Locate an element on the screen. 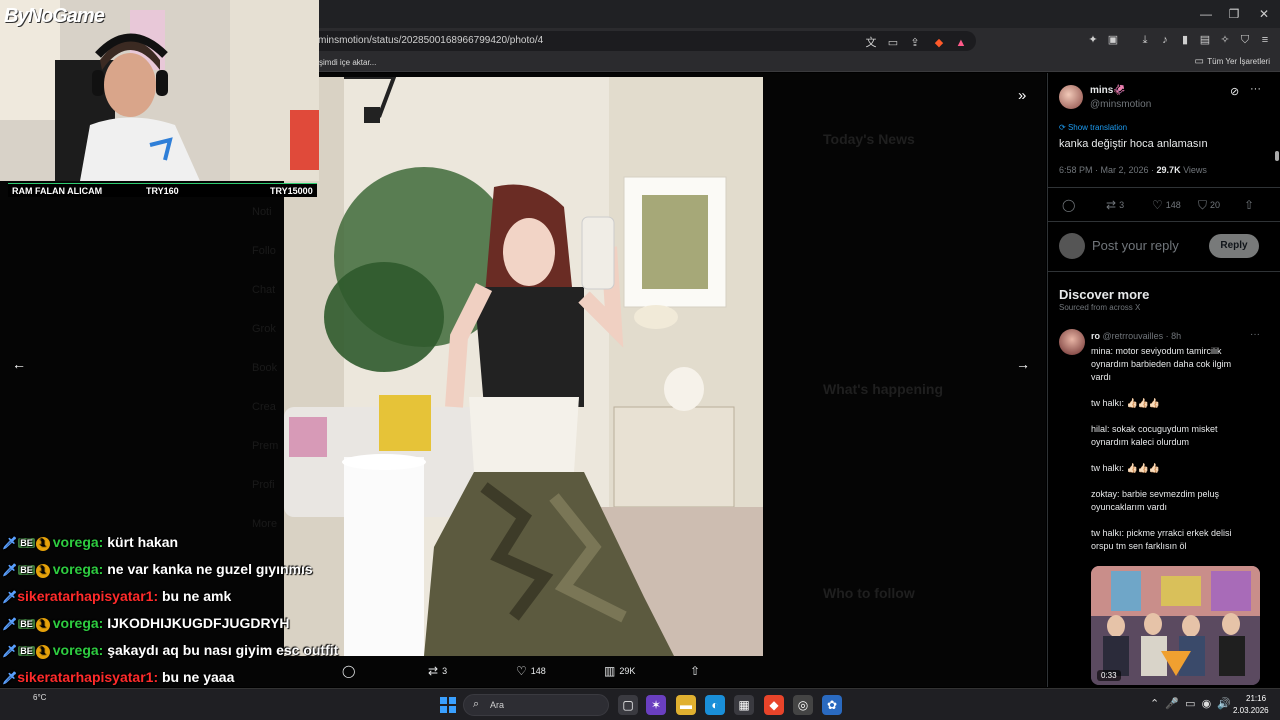 This screenshot has width=1280, height=720. next-photo-arrow-icon: → is located at coordinates (1023, 364).